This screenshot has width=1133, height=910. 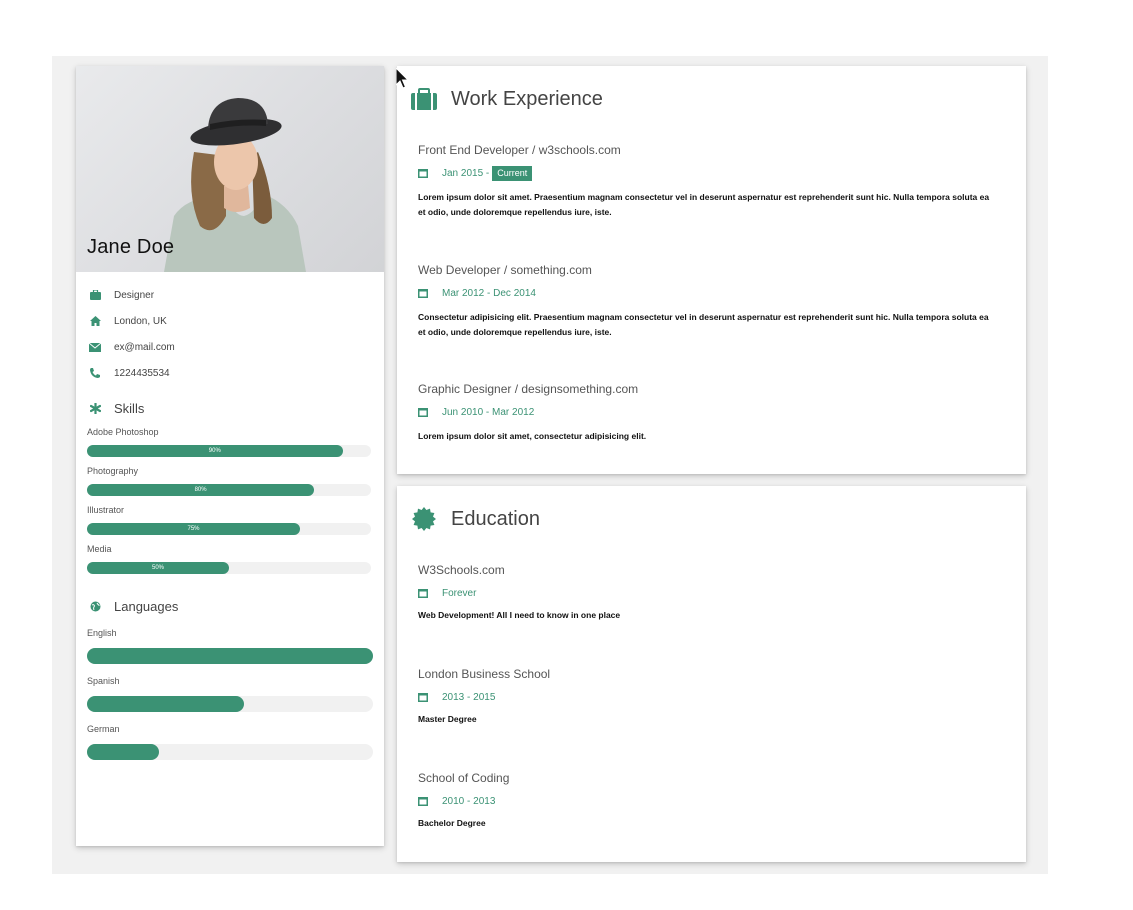 What do you see at coordinates (466, 173) in the screenshot?
I see `work-entry-date-text: Jan 2015 -` at bounding box center [466, 173].